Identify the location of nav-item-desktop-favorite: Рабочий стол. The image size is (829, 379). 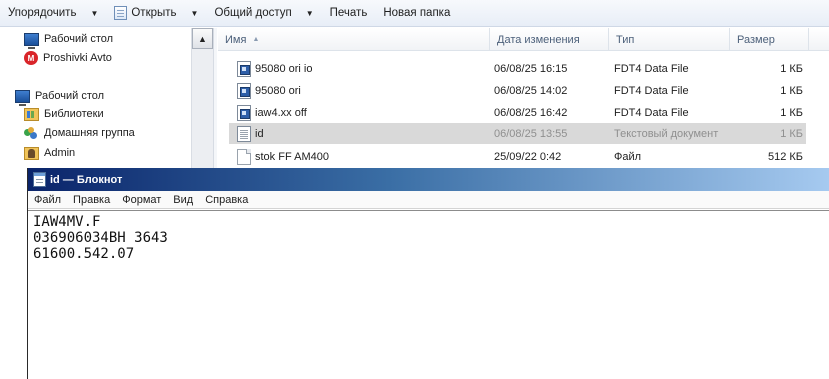
(69, 39).